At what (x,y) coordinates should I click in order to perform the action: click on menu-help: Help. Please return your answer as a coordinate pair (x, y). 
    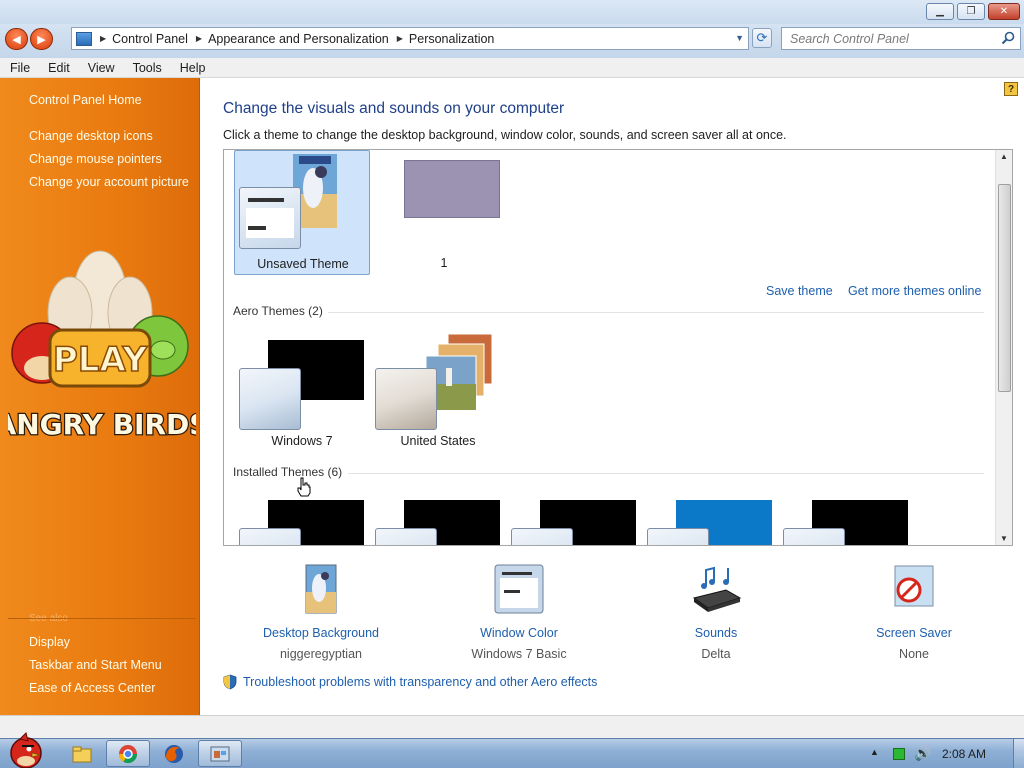
    Looking at the image, I should click on (192, 68).